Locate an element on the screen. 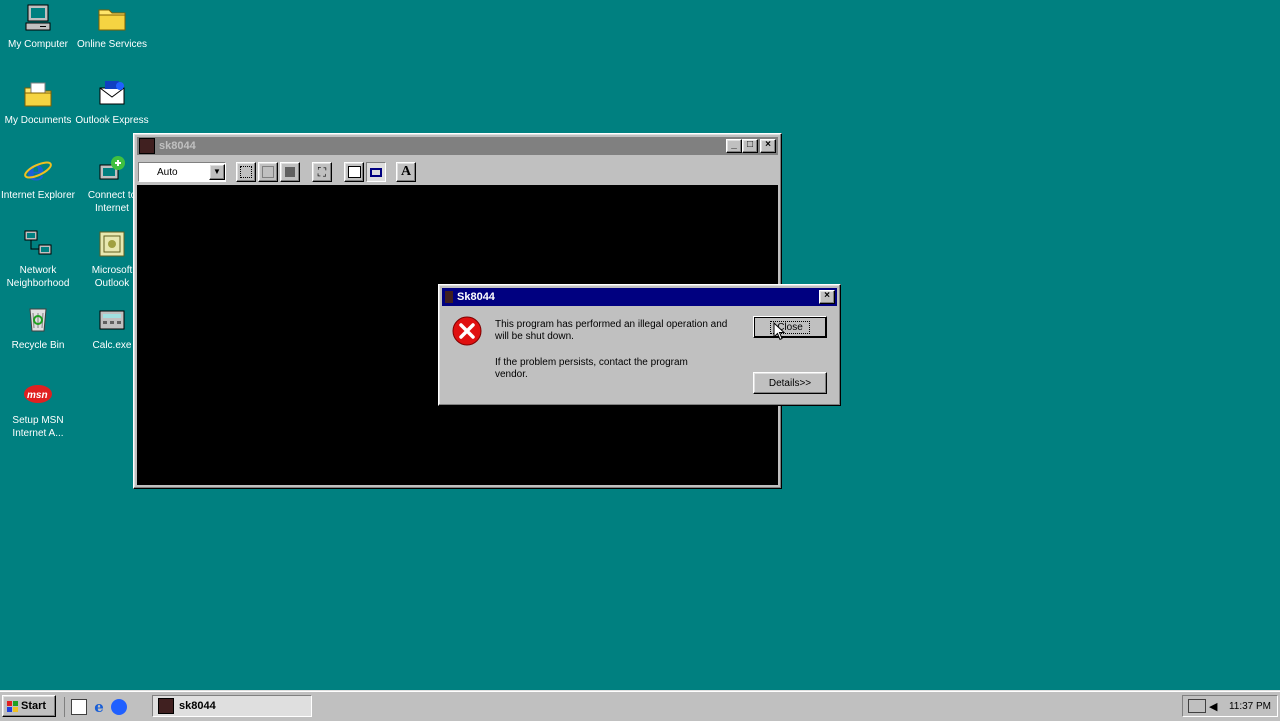  clock: 11:37 PM is located at coordinates (1250, 706).